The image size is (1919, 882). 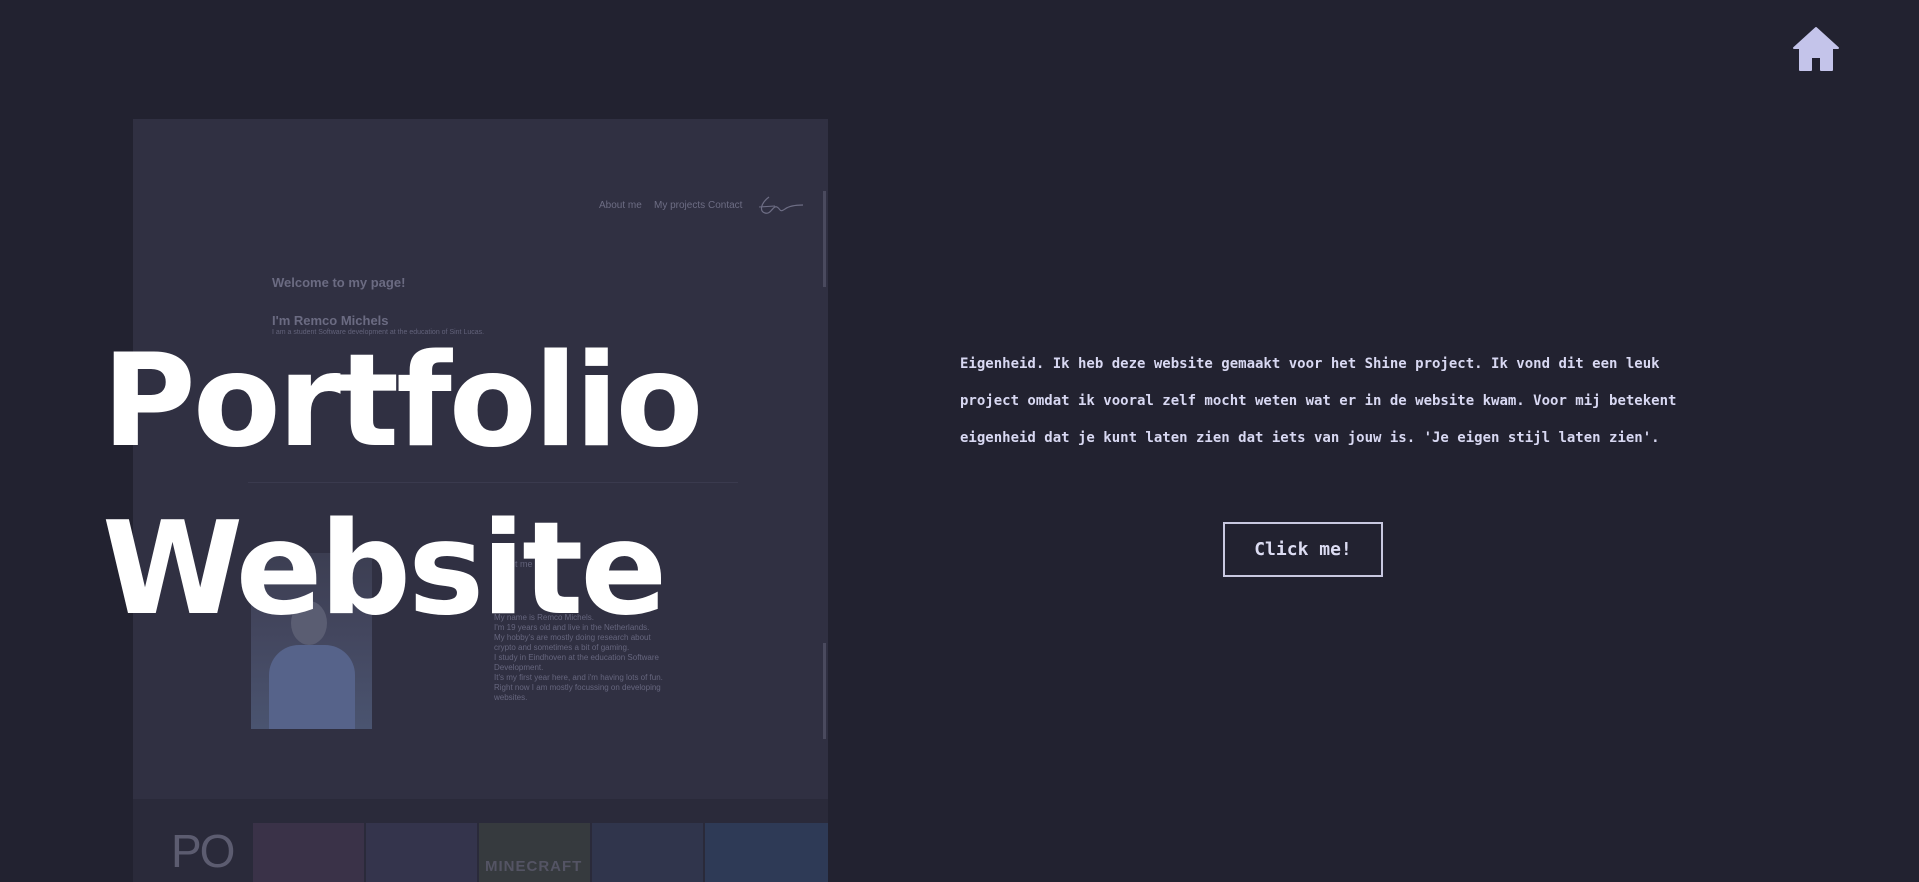 I want to click on home-icon, so click(x=1816, y=49).